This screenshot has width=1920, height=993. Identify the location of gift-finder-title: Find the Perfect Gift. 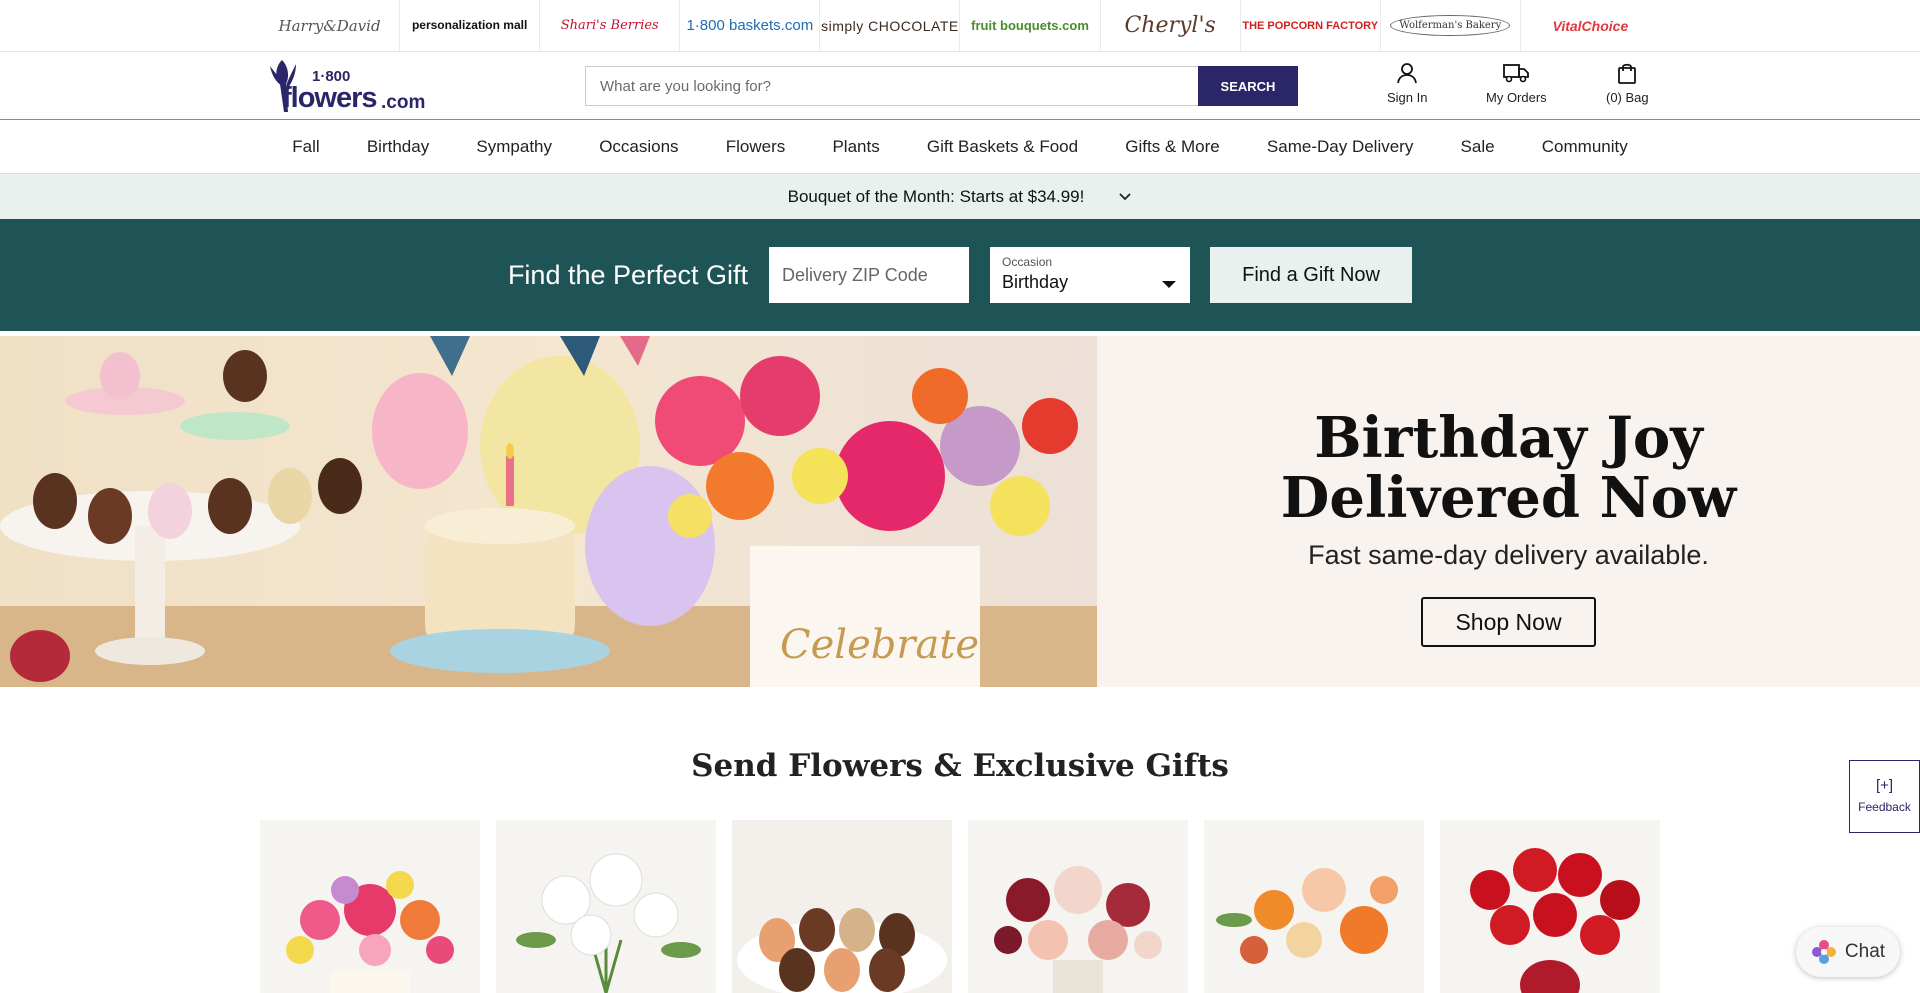
(628, 274).